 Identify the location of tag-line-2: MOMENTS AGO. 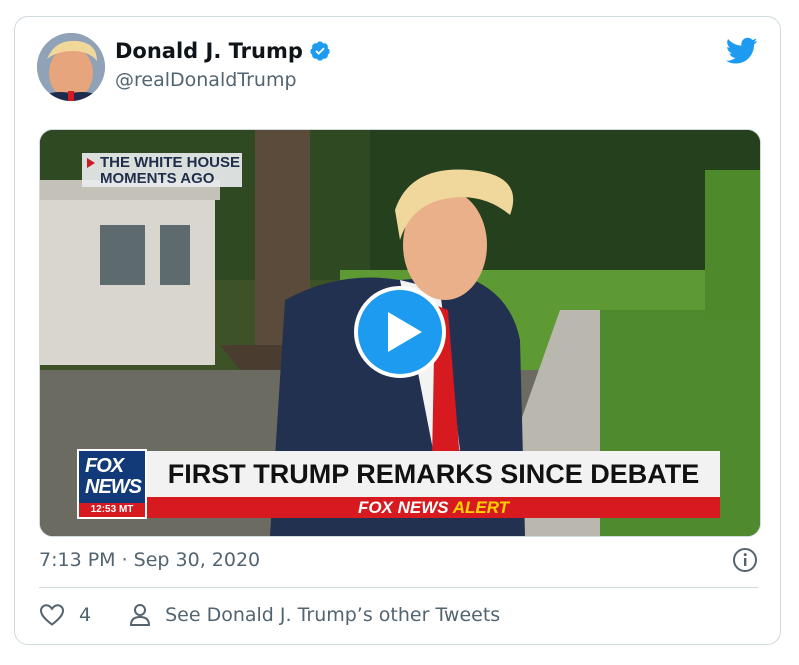
(157, 178).